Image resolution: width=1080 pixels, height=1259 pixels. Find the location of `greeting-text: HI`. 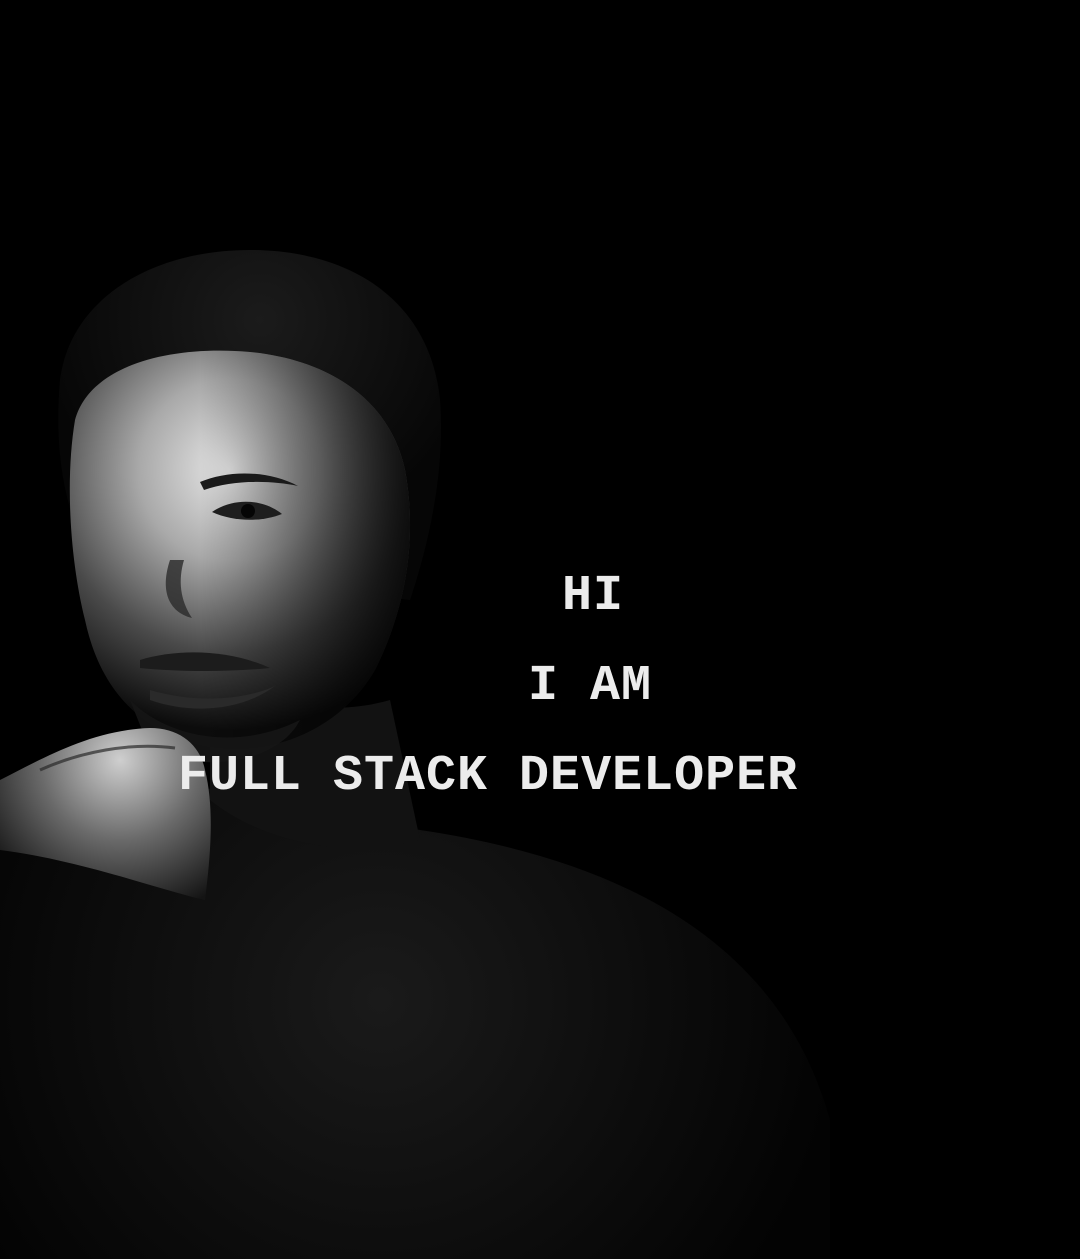

greeting-text: HI is located at coordinates (593, 596).